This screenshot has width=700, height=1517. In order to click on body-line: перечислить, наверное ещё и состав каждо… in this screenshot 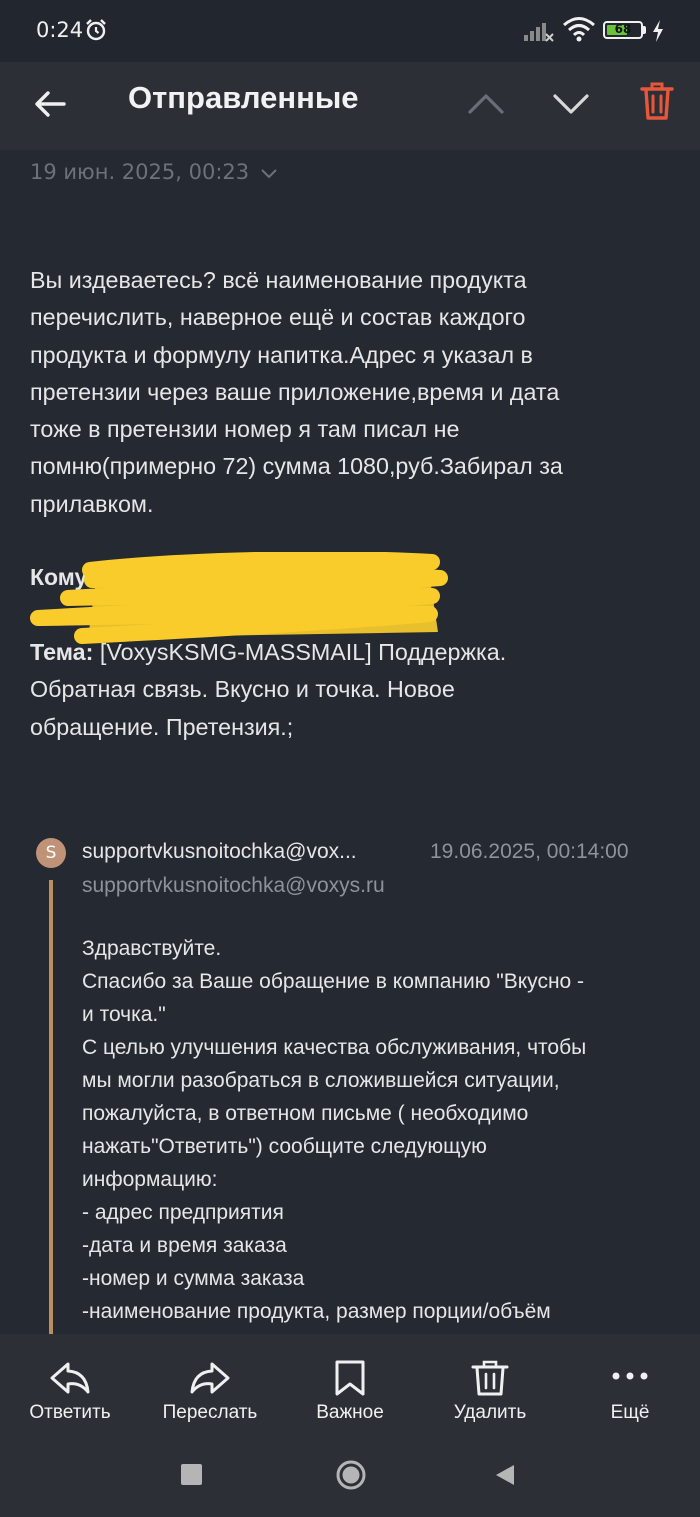, I will do `click(278, 317)`.